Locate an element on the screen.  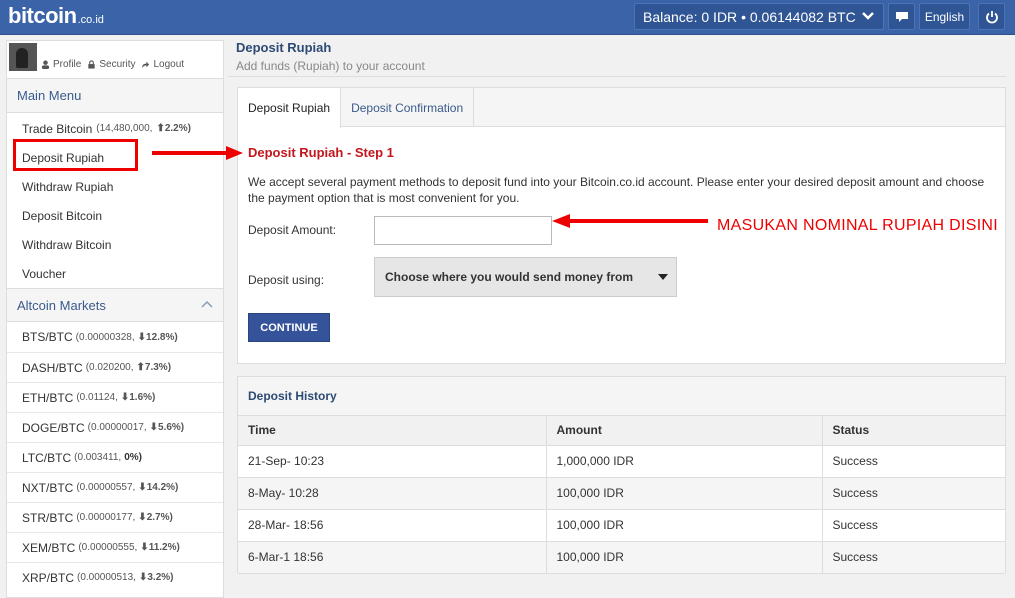
security-link: Security is located at coordinates (111, 64).